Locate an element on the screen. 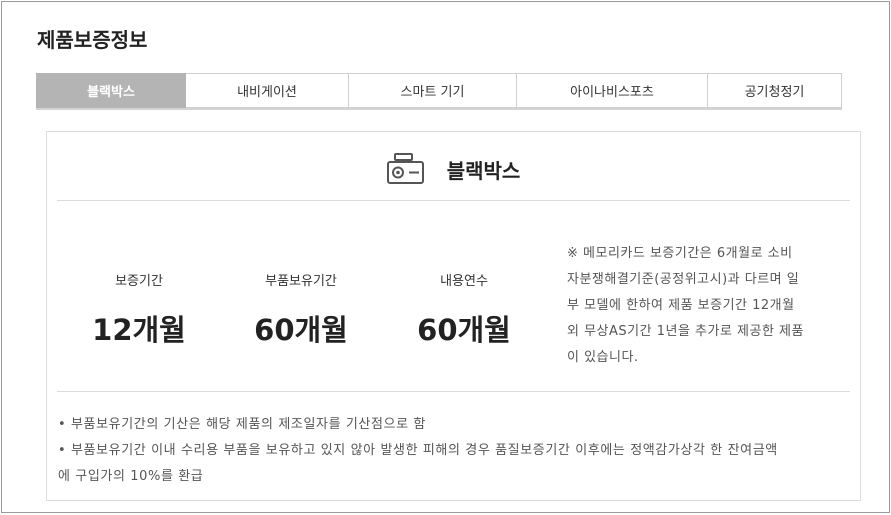 This screenshot has width=891, height=515. note-line: 이 있습니다. is located at coordinates (603, 357).